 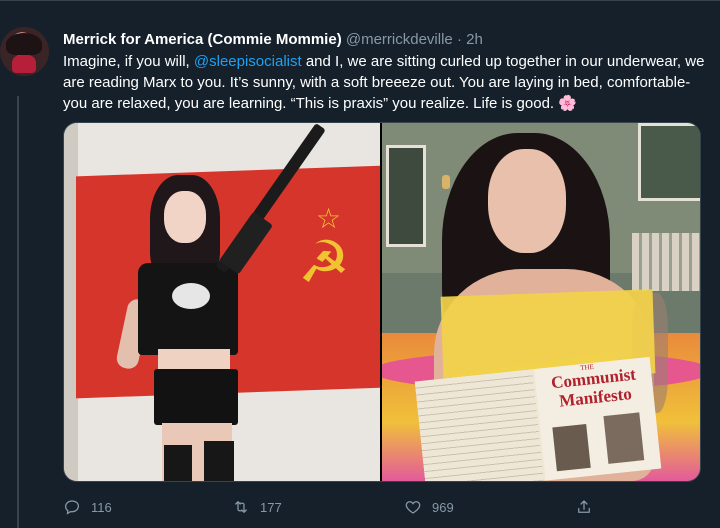 What do you see at coordinates (241, 507) in the screenshot?
I see `retweet-icon` at bounding box center [241, 507].